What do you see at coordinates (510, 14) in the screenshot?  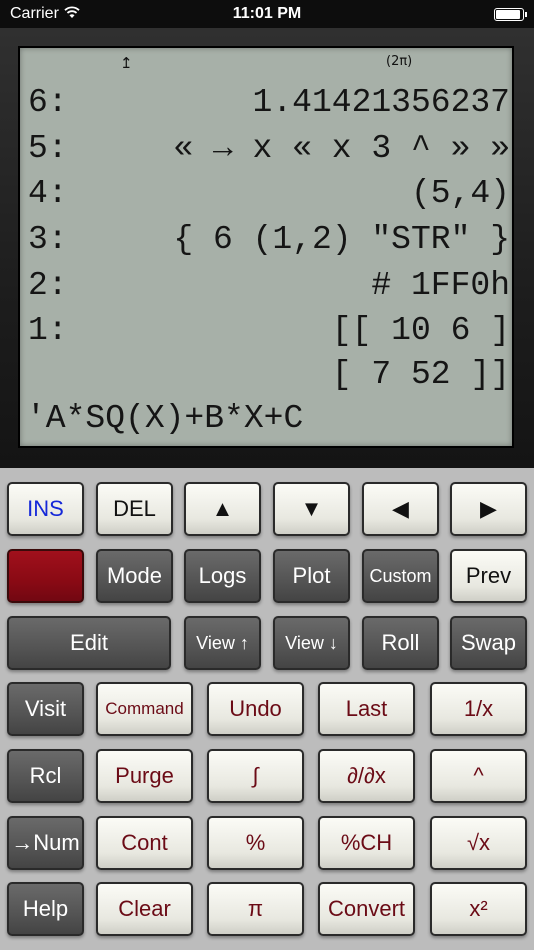 I see `battery-icon` at bounding box center [510, 14].